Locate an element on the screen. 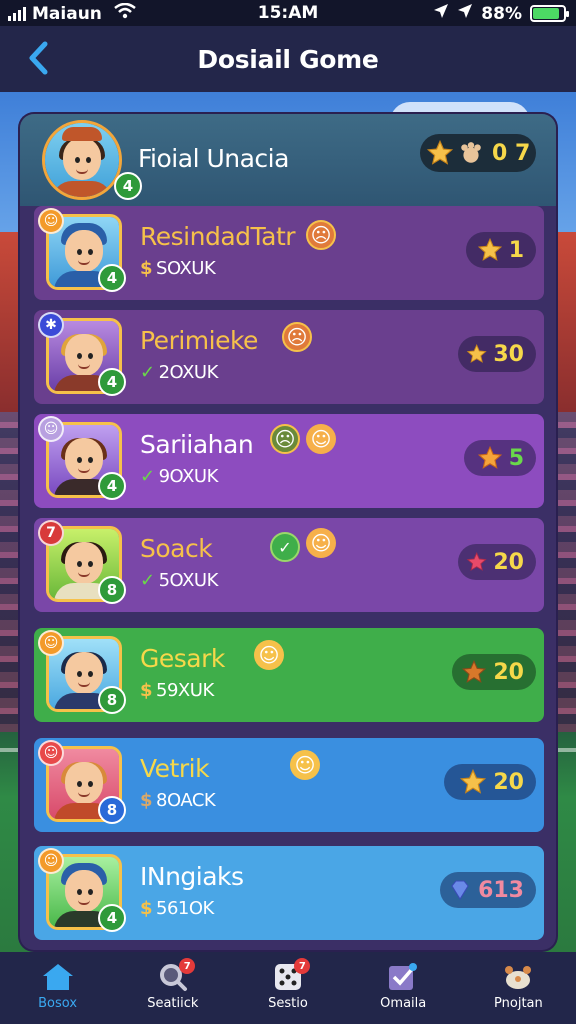 Image resolution: width=576 pixels, height=1024 pixels. row-name: Vetrik is located at coordinates (175, 768).